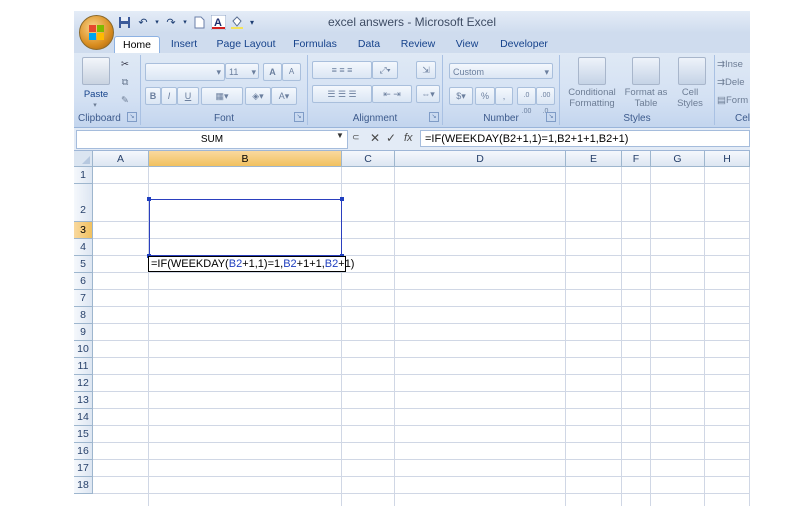 This screenshot has width=800, height=506. Describe the element at coordinates (188, 96) in the screenshot. I see `underline-button: U` at that location.